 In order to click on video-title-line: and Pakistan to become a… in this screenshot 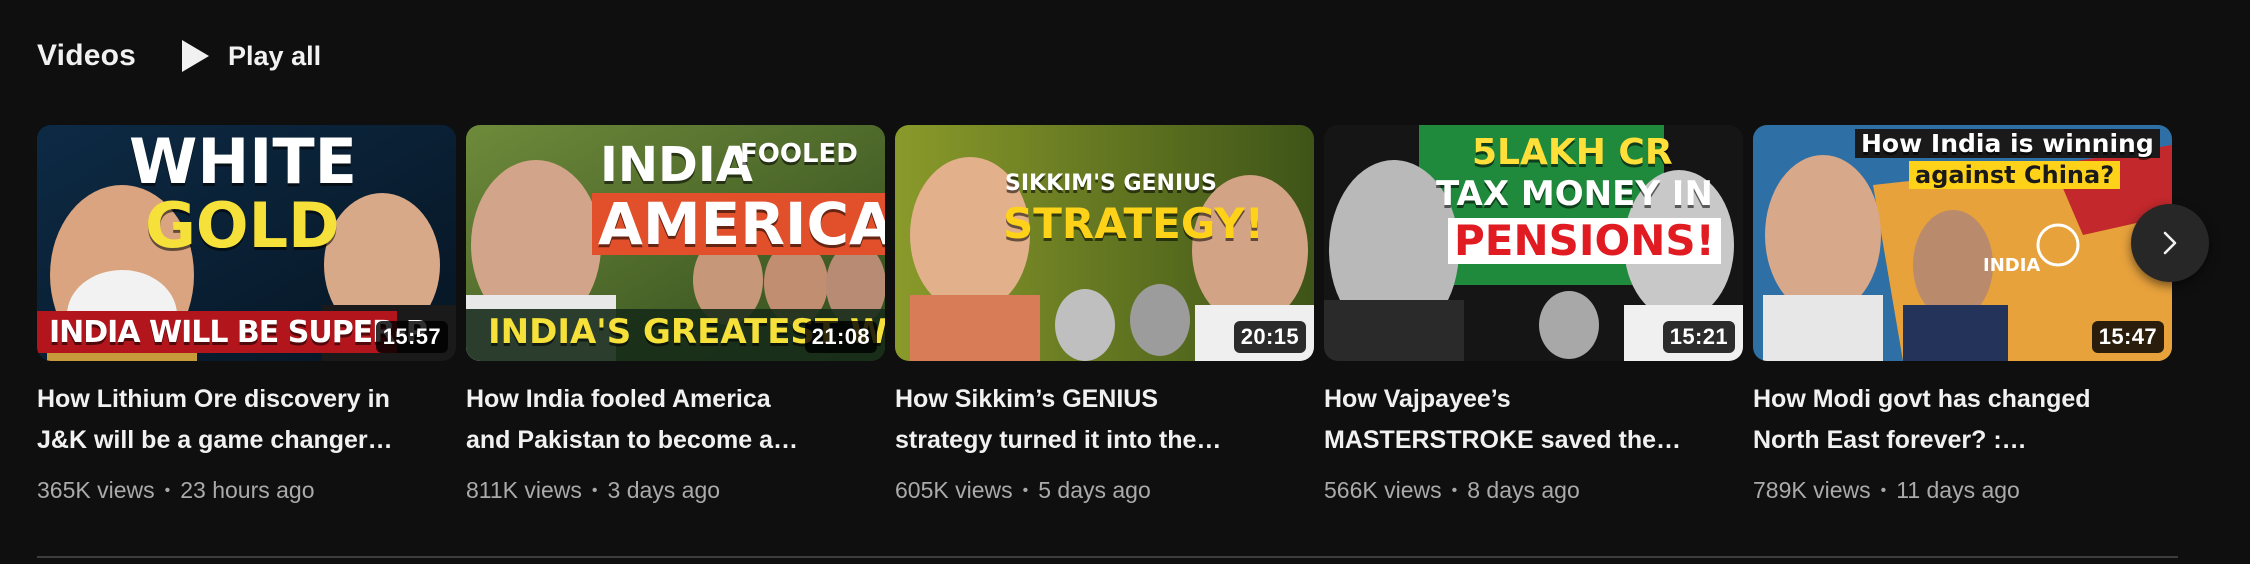, I will do `click(632, 440)`.